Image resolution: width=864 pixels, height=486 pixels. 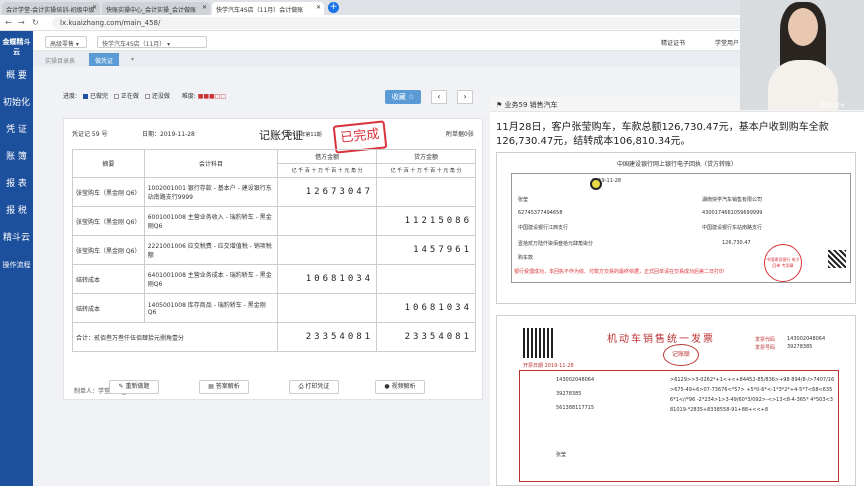 What do you see at coordinates (327, 192) in the screenshot?
I see `debit-cell: 12673047` at bounding box center [327, 192].